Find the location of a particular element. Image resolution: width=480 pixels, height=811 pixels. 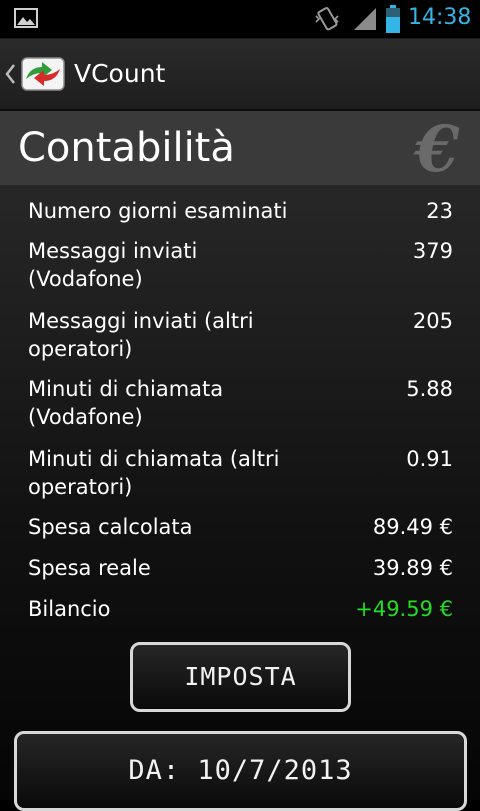

row-label: Messaggi inviati (altri operatori) is located at coordinates (141, 335).